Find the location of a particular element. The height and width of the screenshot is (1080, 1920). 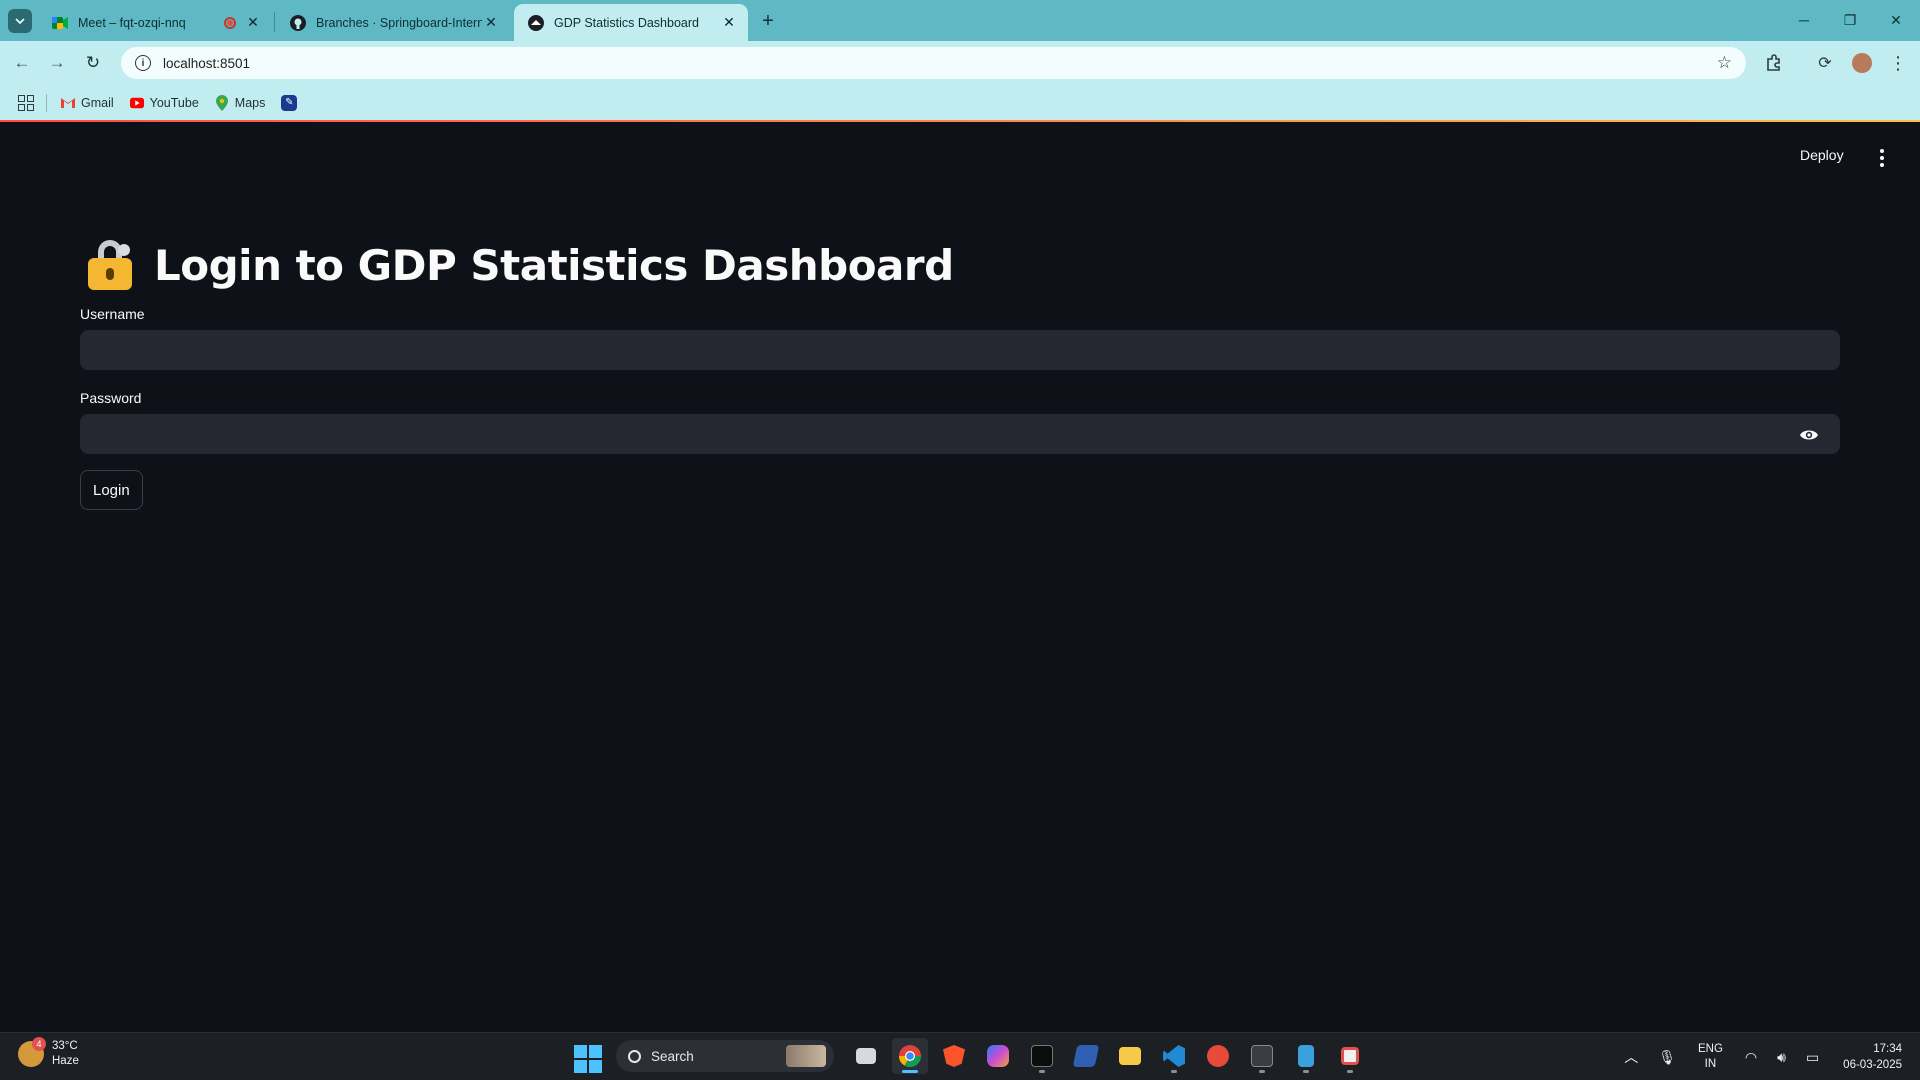

address-bar: i localhost:8501 ☆ is located at coordinates (933, 63).